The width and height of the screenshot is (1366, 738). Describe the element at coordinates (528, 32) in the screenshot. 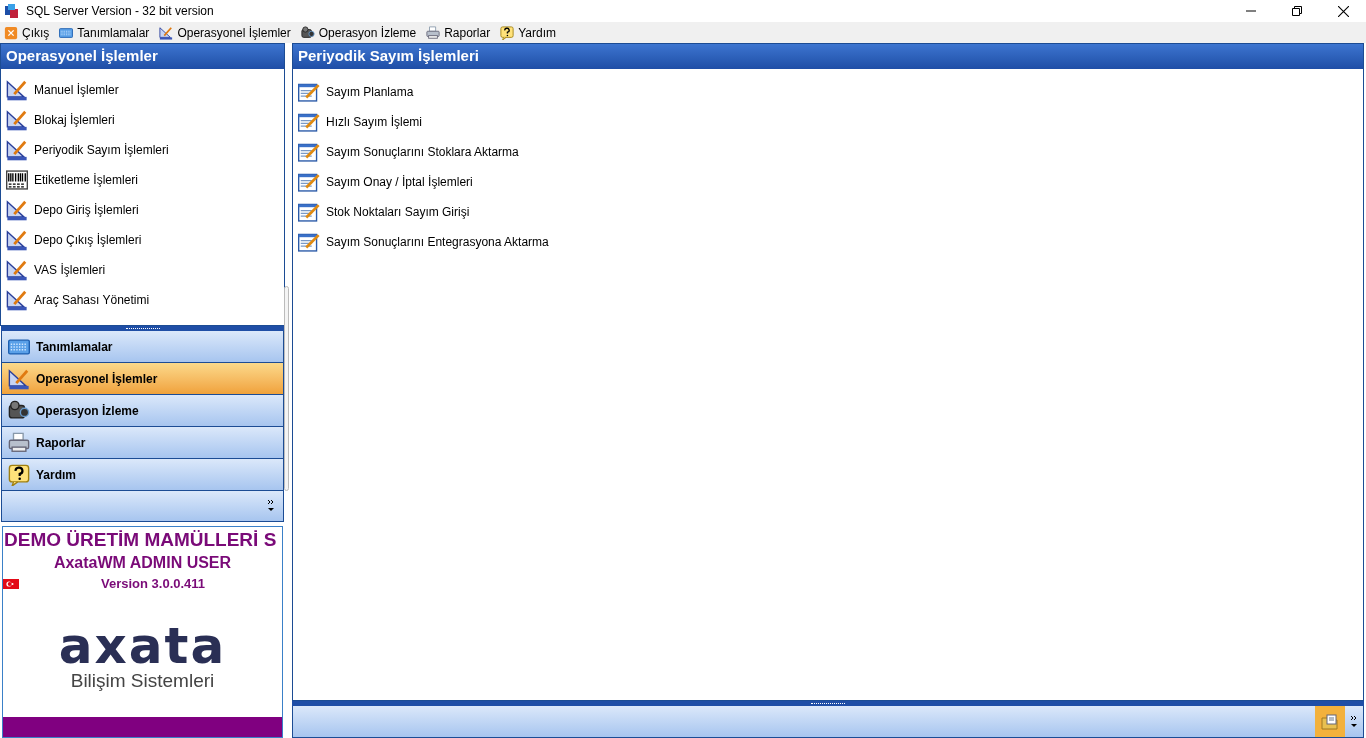

I see `menu-item: Yardım` at that location.